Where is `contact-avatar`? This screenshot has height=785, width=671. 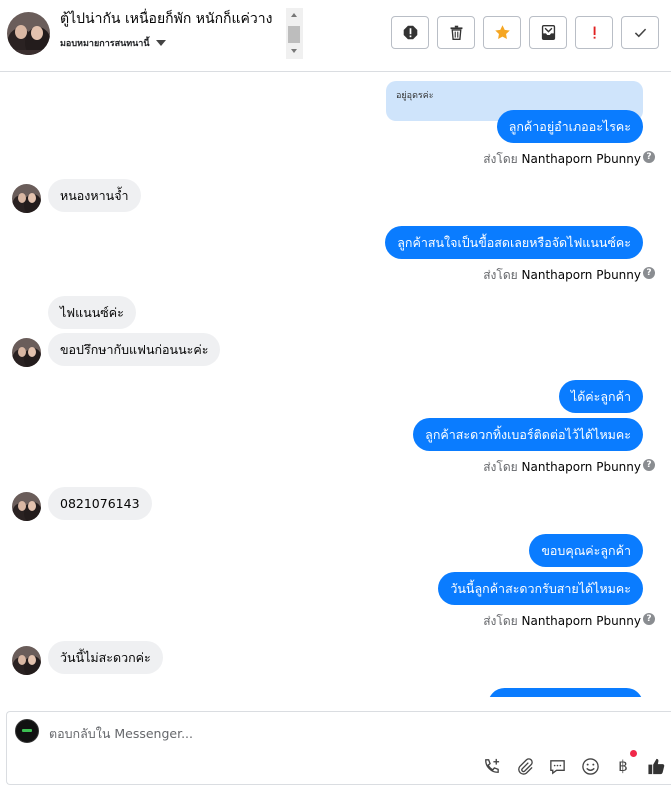 contact-avatar is located at coordinates (28, 33).